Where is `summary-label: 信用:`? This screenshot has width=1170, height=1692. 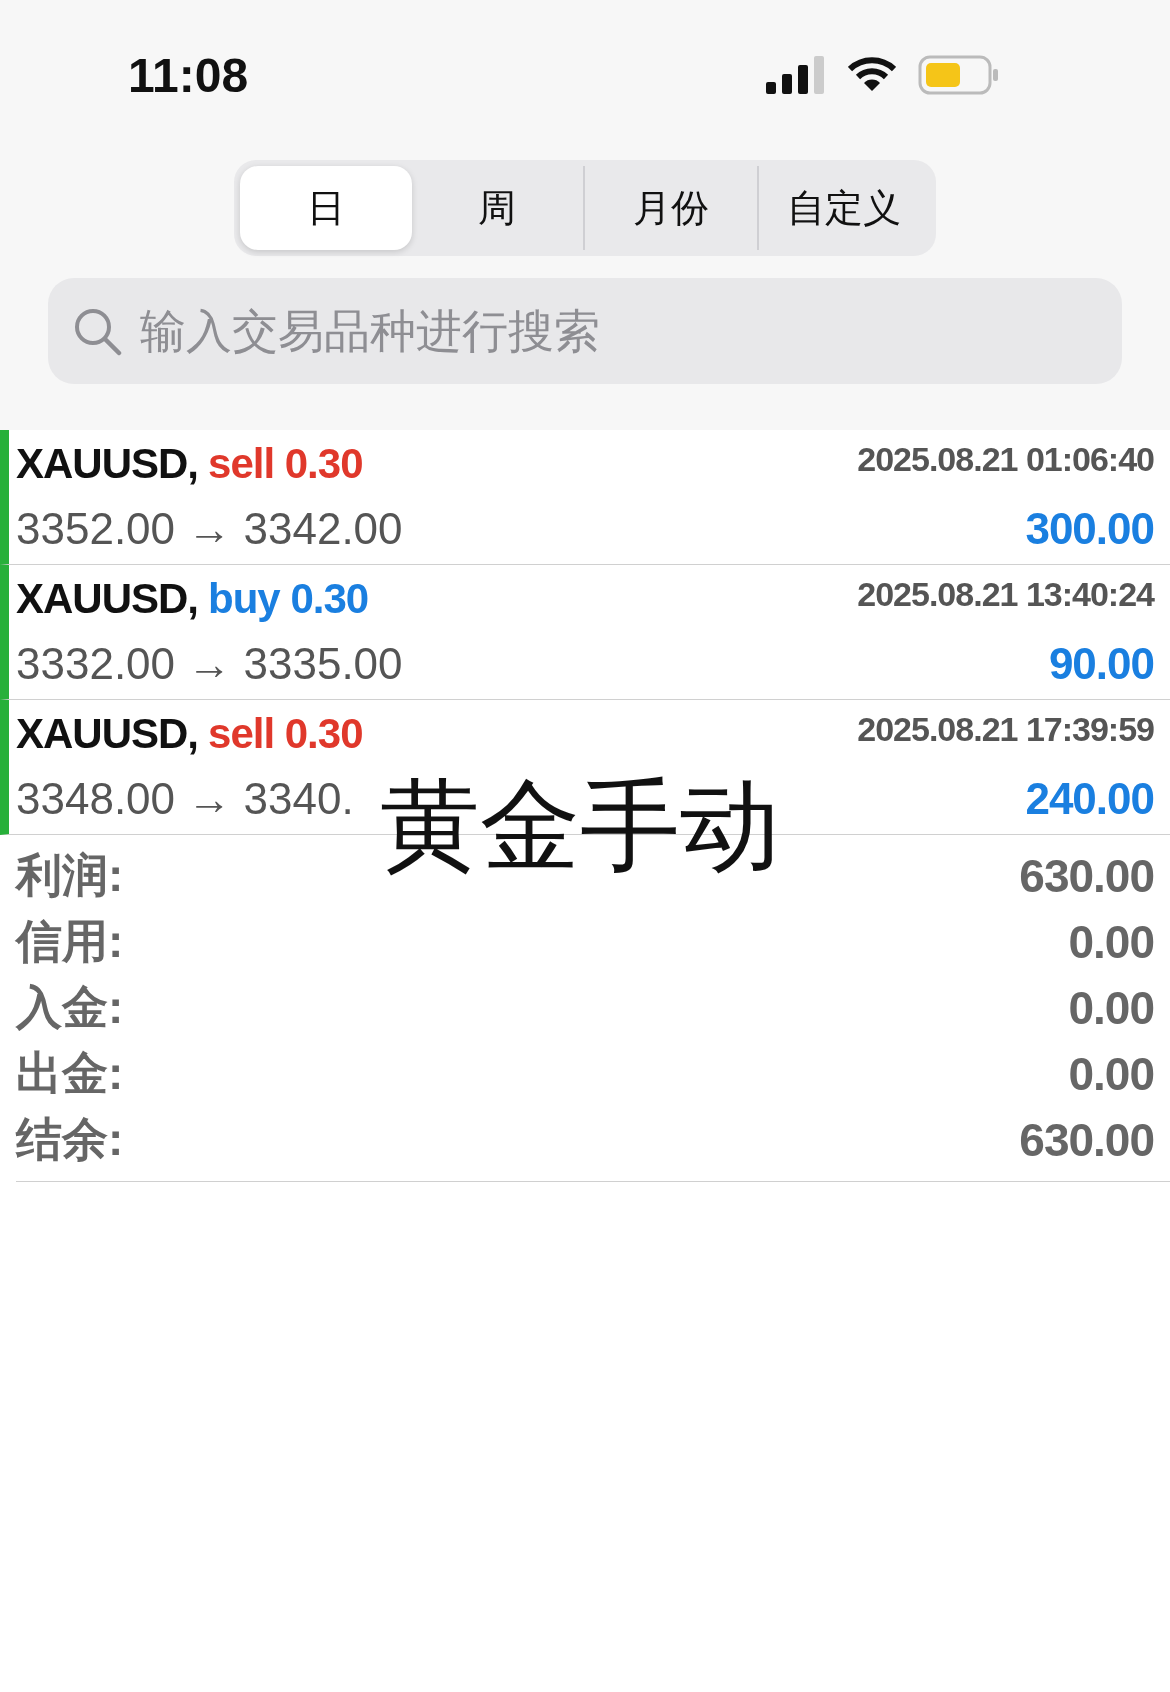 summary-label: 信用: is located at coordinates (70, 941).